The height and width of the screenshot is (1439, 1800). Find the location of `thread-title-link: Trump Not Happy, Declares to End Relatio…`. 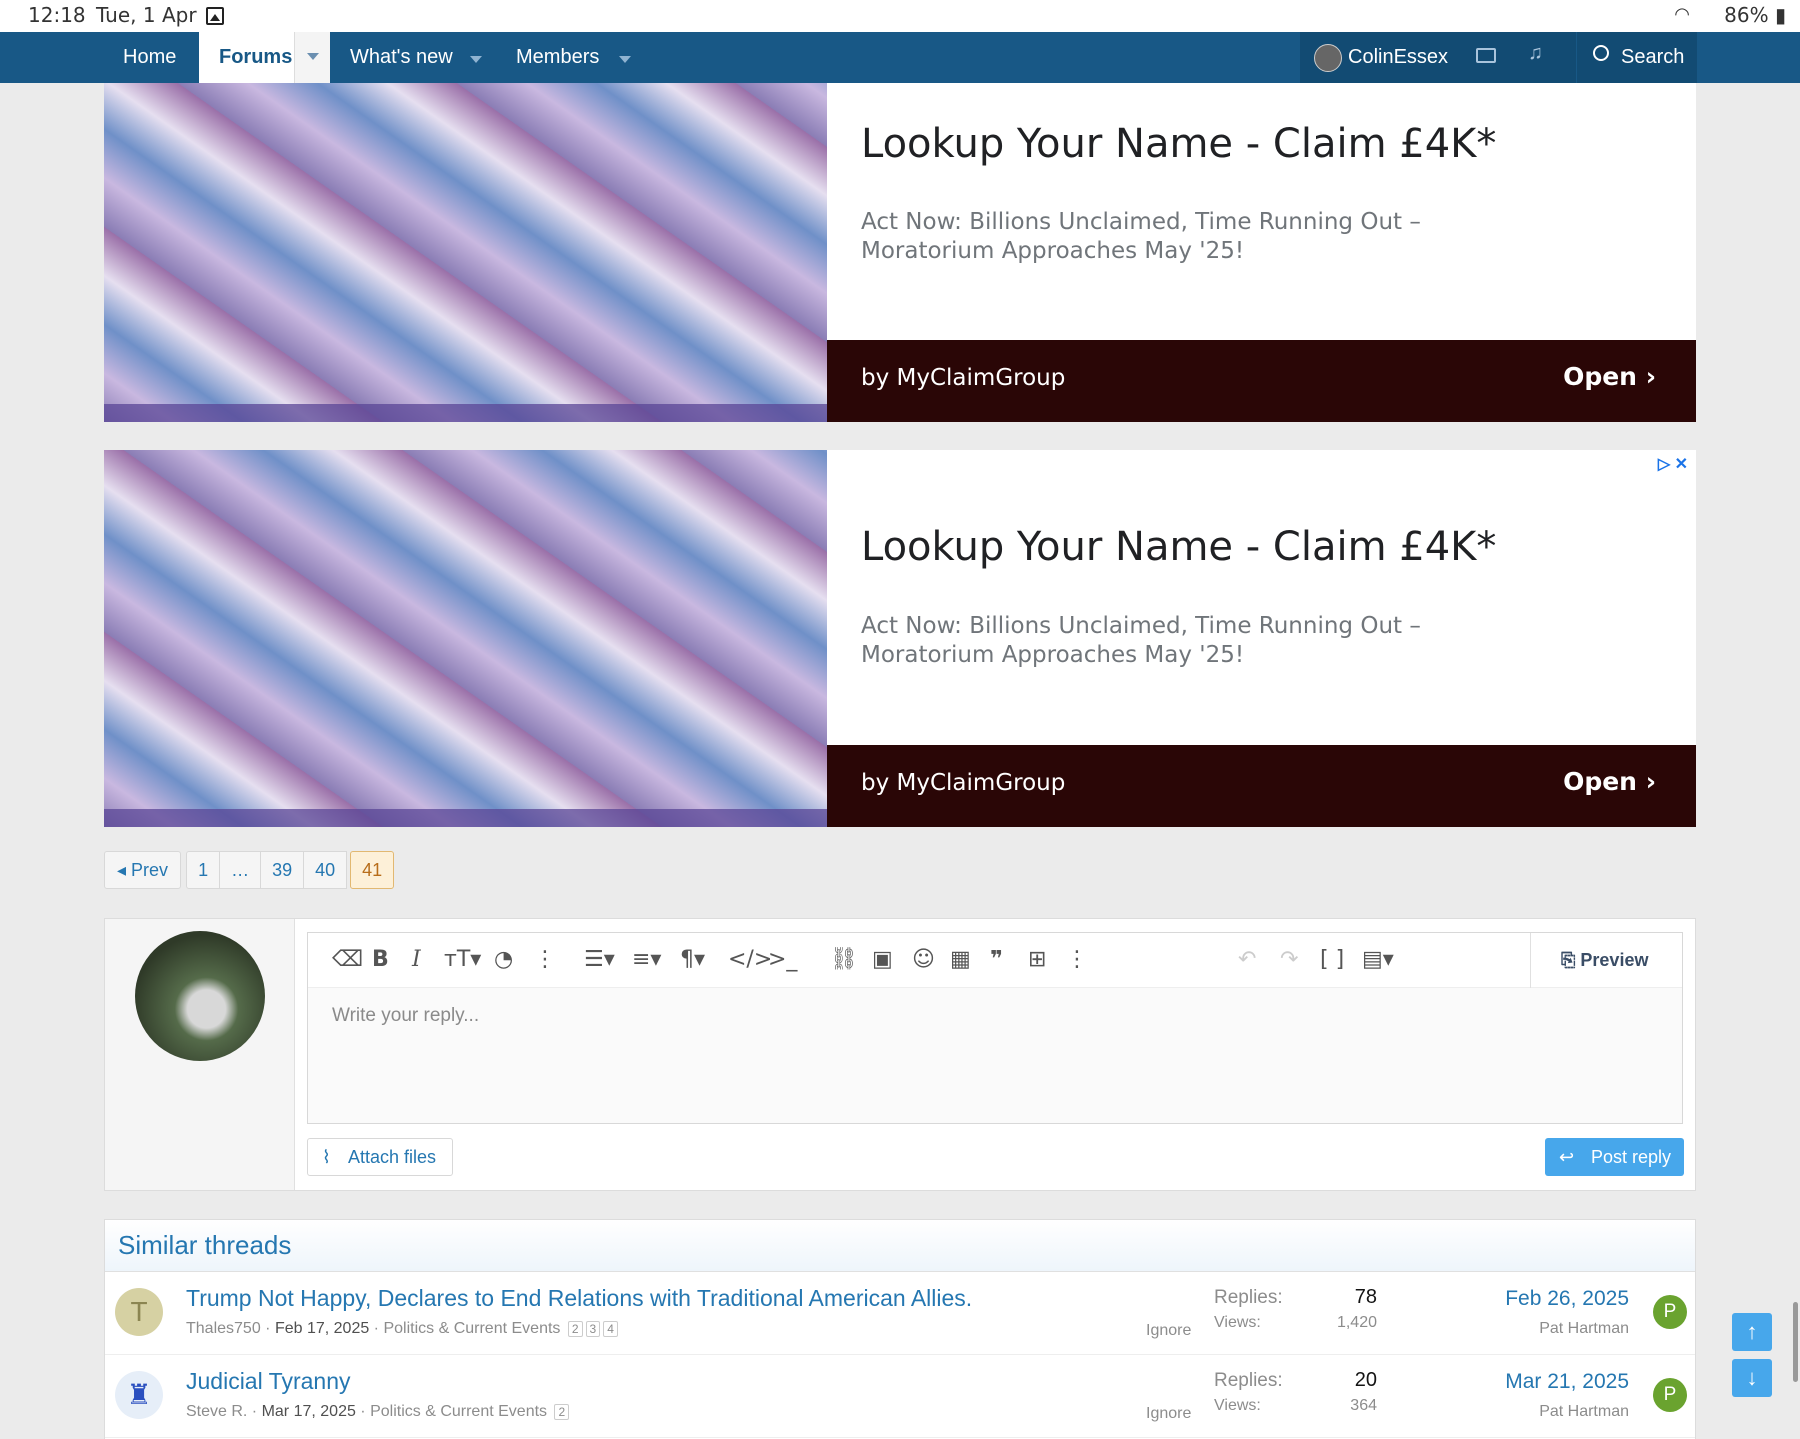

thread-title-link: Trump Not Happy, Declares to End Relatio… is located at coordinates (579, 1298).